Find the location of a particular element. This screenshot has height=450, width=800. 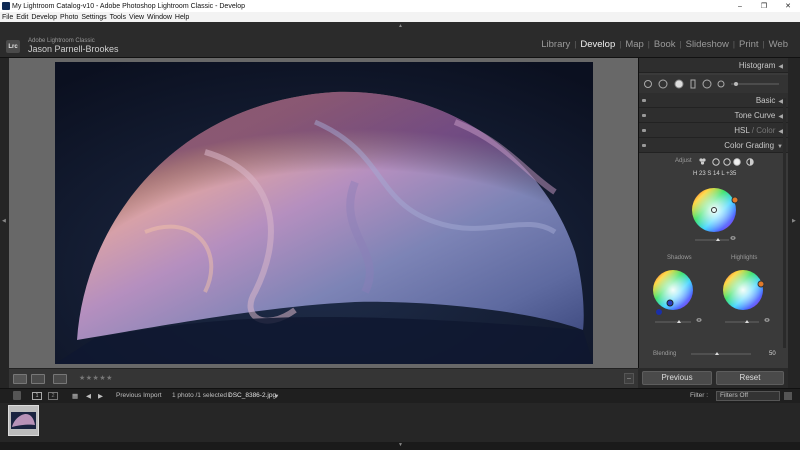

close-button: ✕ is located at coordinates (788, 6).